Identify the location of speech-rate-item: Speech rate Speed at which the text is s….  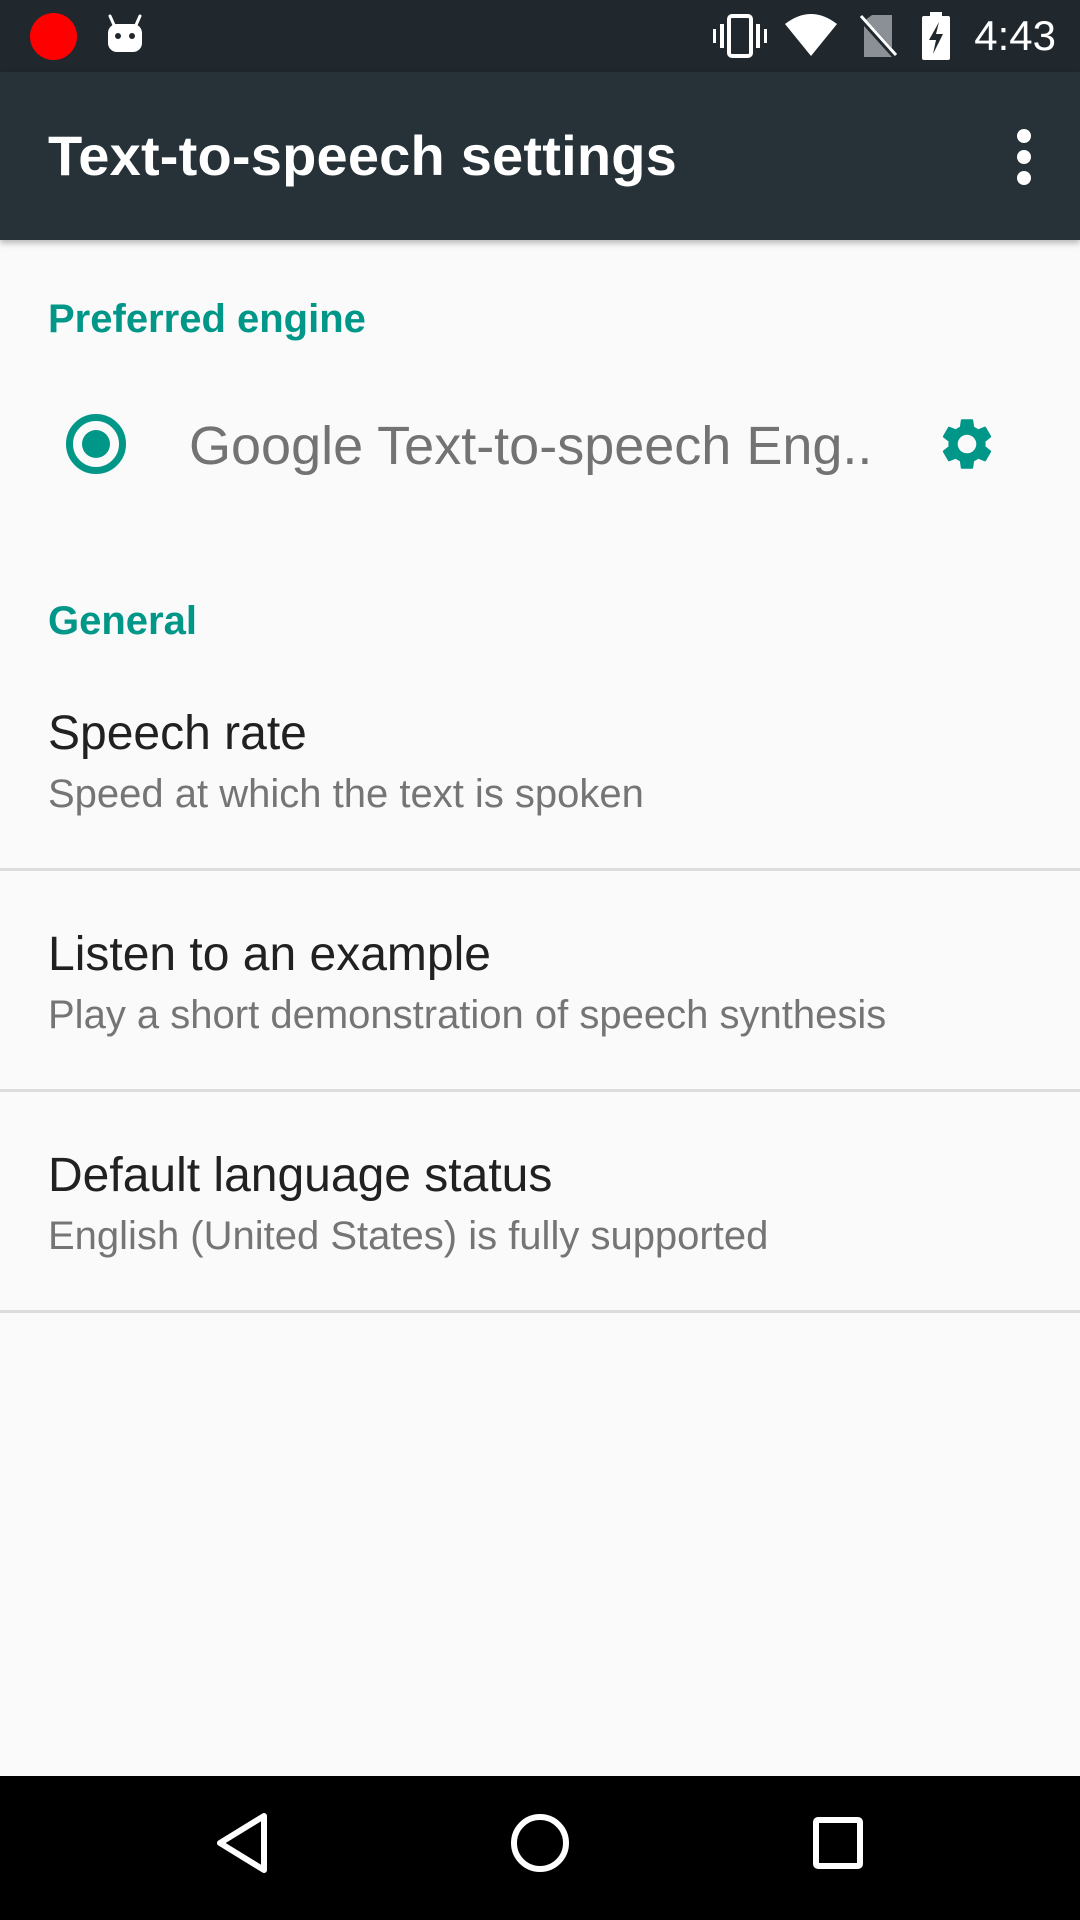
(540, 815).